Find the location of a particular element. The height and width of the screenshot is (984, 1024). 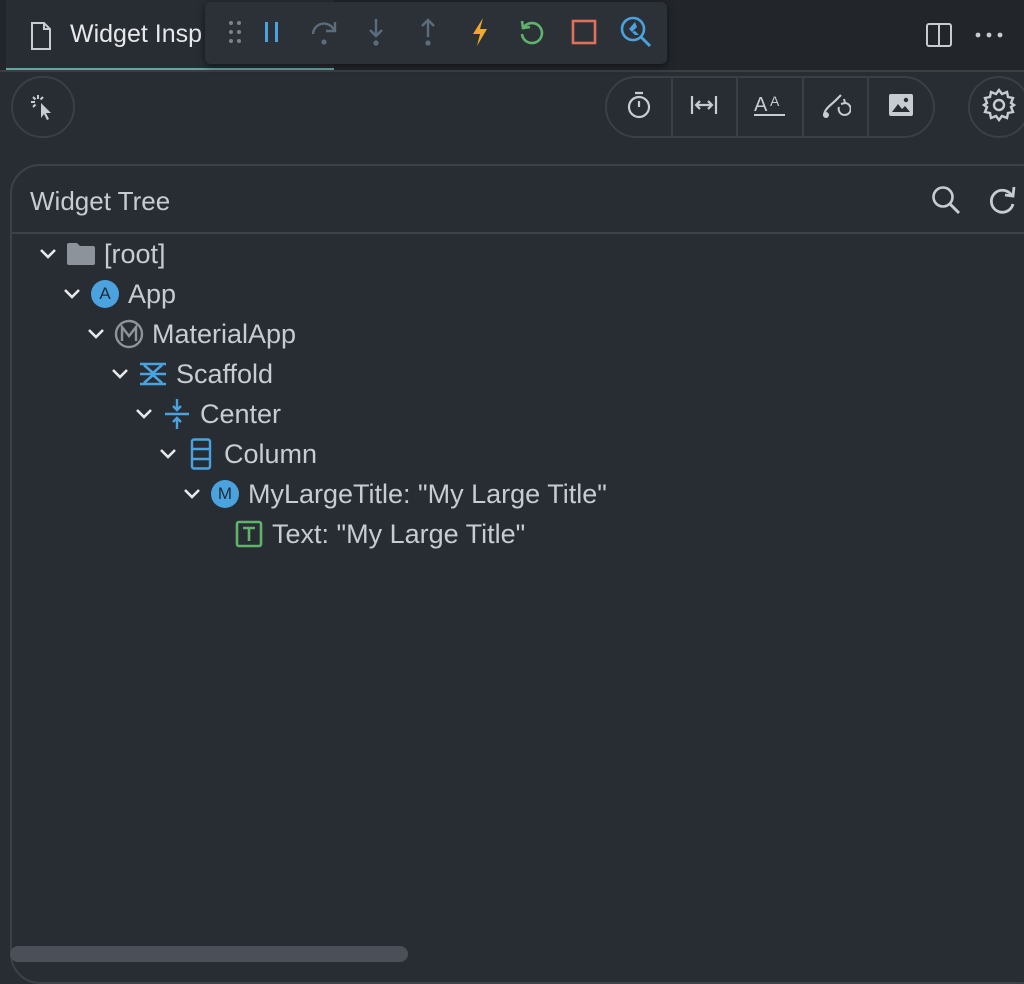

slow-animations-button is located at coordinates (640, 107).